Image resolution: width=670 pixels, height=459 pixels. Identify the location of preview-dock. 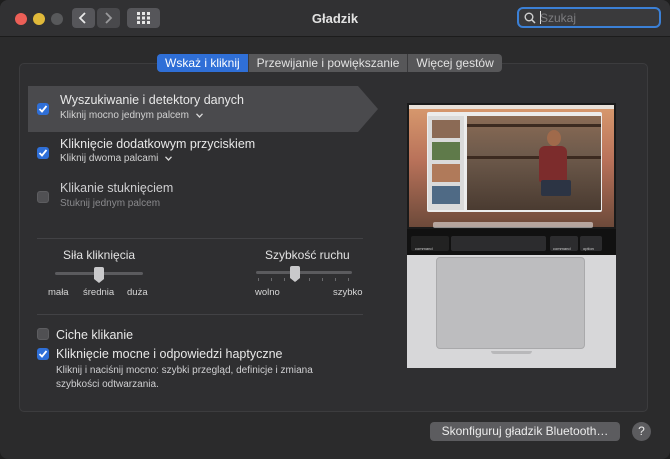
(513, 225).